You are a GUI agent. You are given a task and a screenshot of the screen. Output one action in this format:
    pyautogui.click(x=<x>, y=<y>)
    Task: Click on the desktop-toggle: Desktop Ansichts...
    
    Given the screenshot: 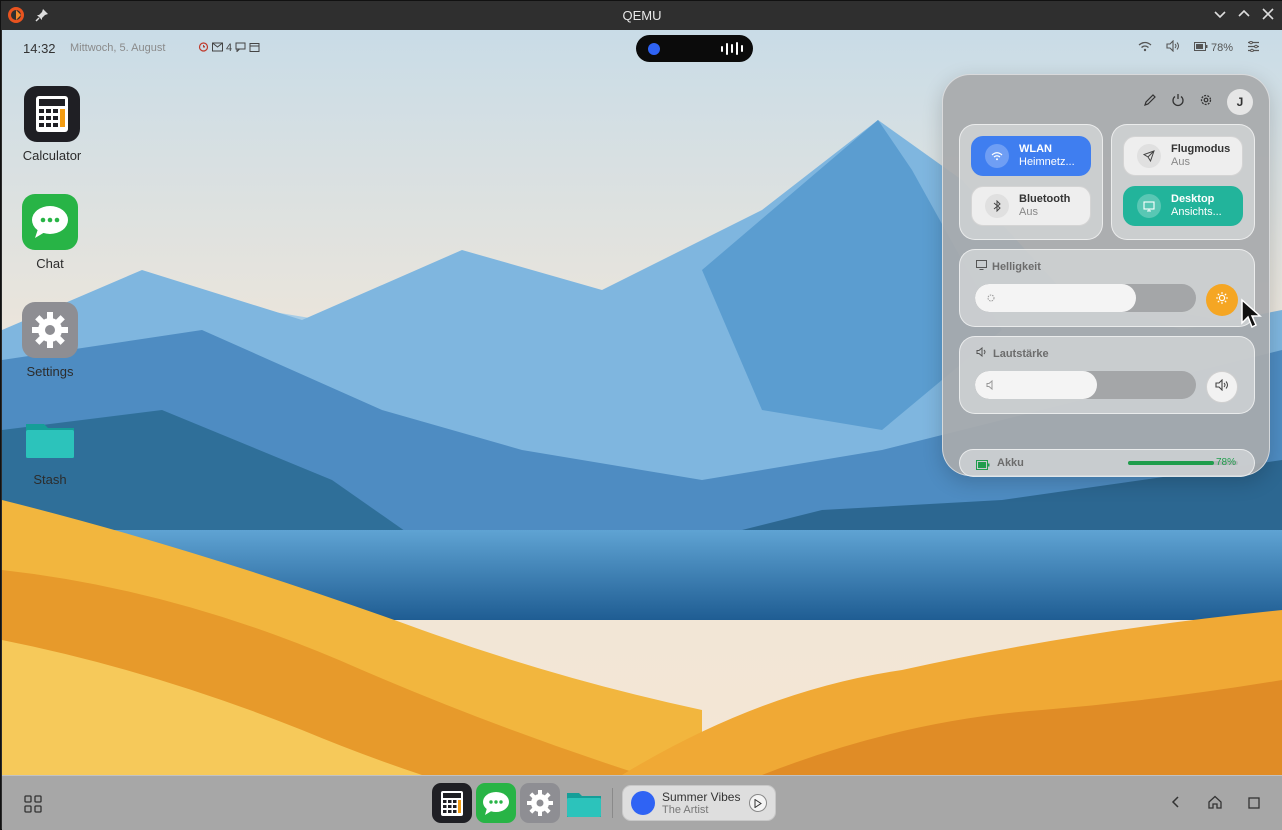 What is the action you would take?
    pyautogui.click(x=1183, y=206)
    